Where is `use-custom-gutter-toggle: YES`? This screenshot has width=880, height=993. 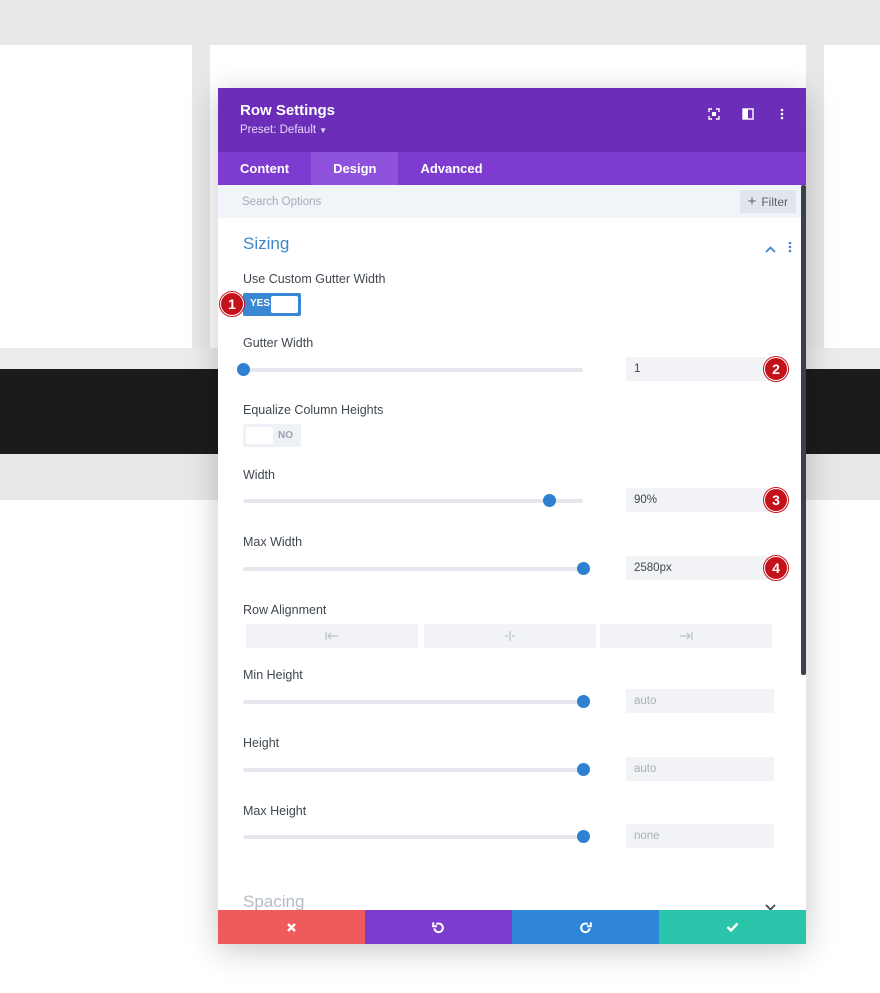 use-custom-gutter-toggle: YES is located at coordinates (272, 304).